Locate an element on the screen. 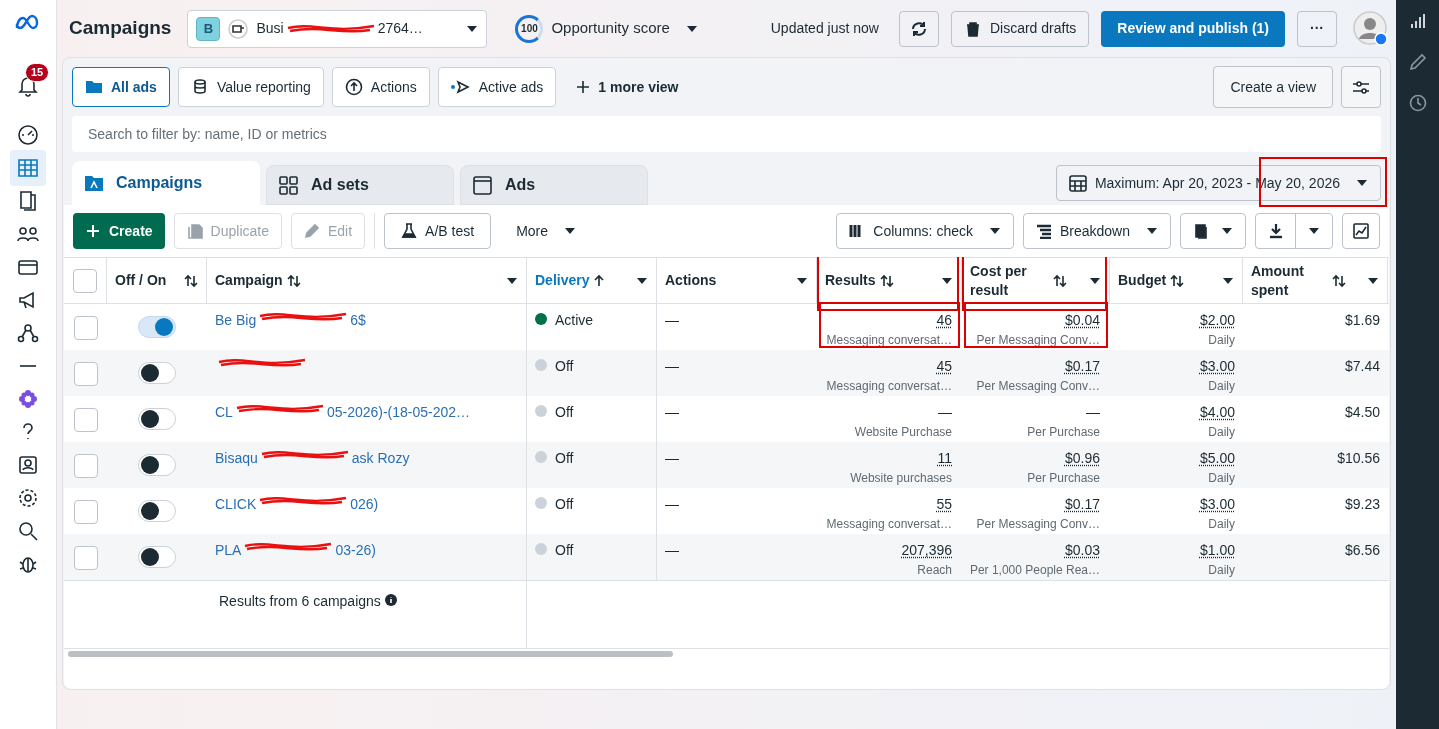 Image resolution: width=1439 pixels, height=729 pixels. view-tab: Actions is located at coordinates (380, 87).